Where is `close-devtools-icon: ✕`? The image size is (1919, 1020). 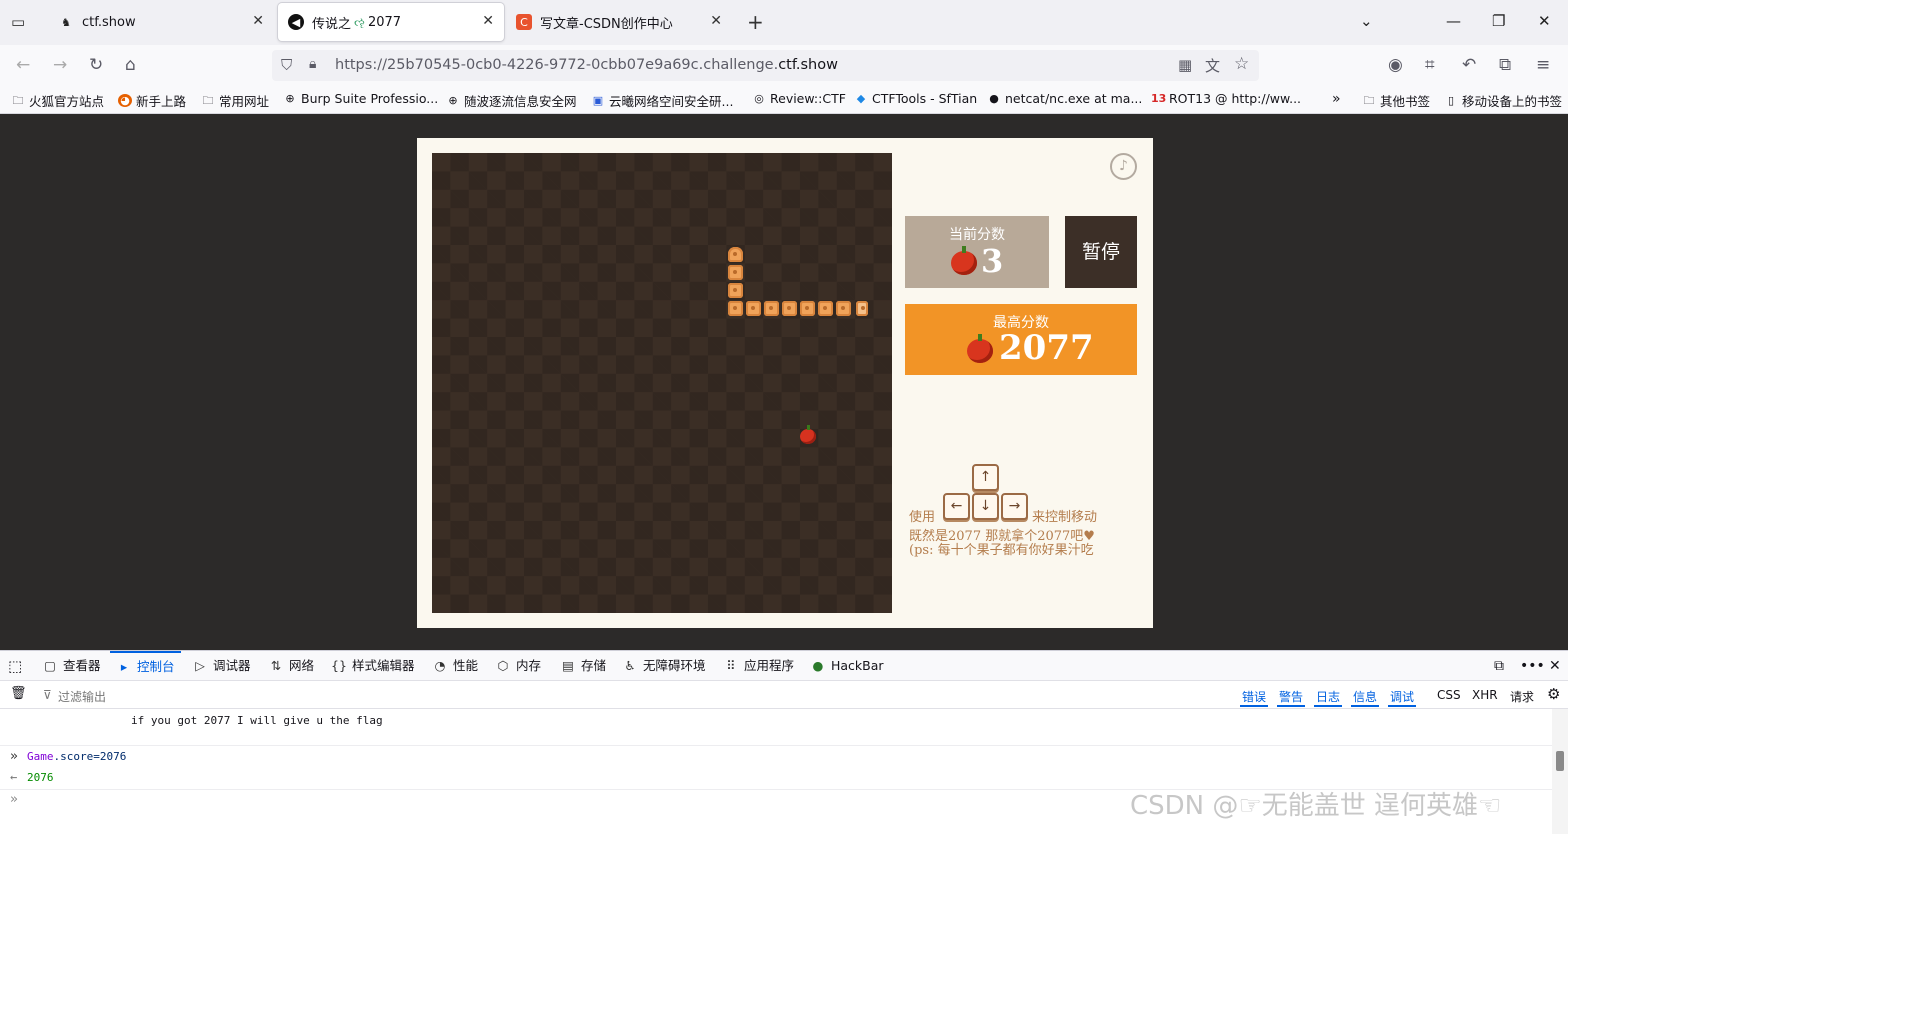 close-devtools-icon: ✕ is located at coordinates (1555, 666).